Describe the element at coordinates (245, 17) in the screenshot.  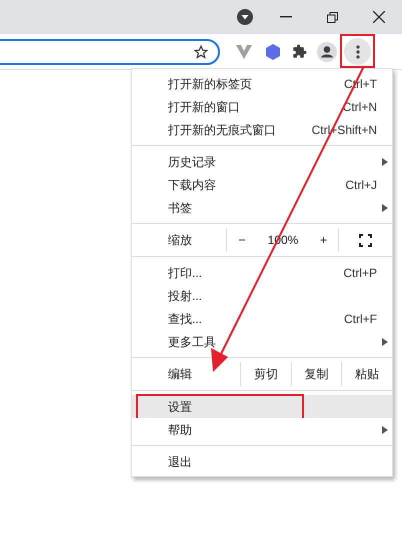
I see `dropdown-icon` at that location.